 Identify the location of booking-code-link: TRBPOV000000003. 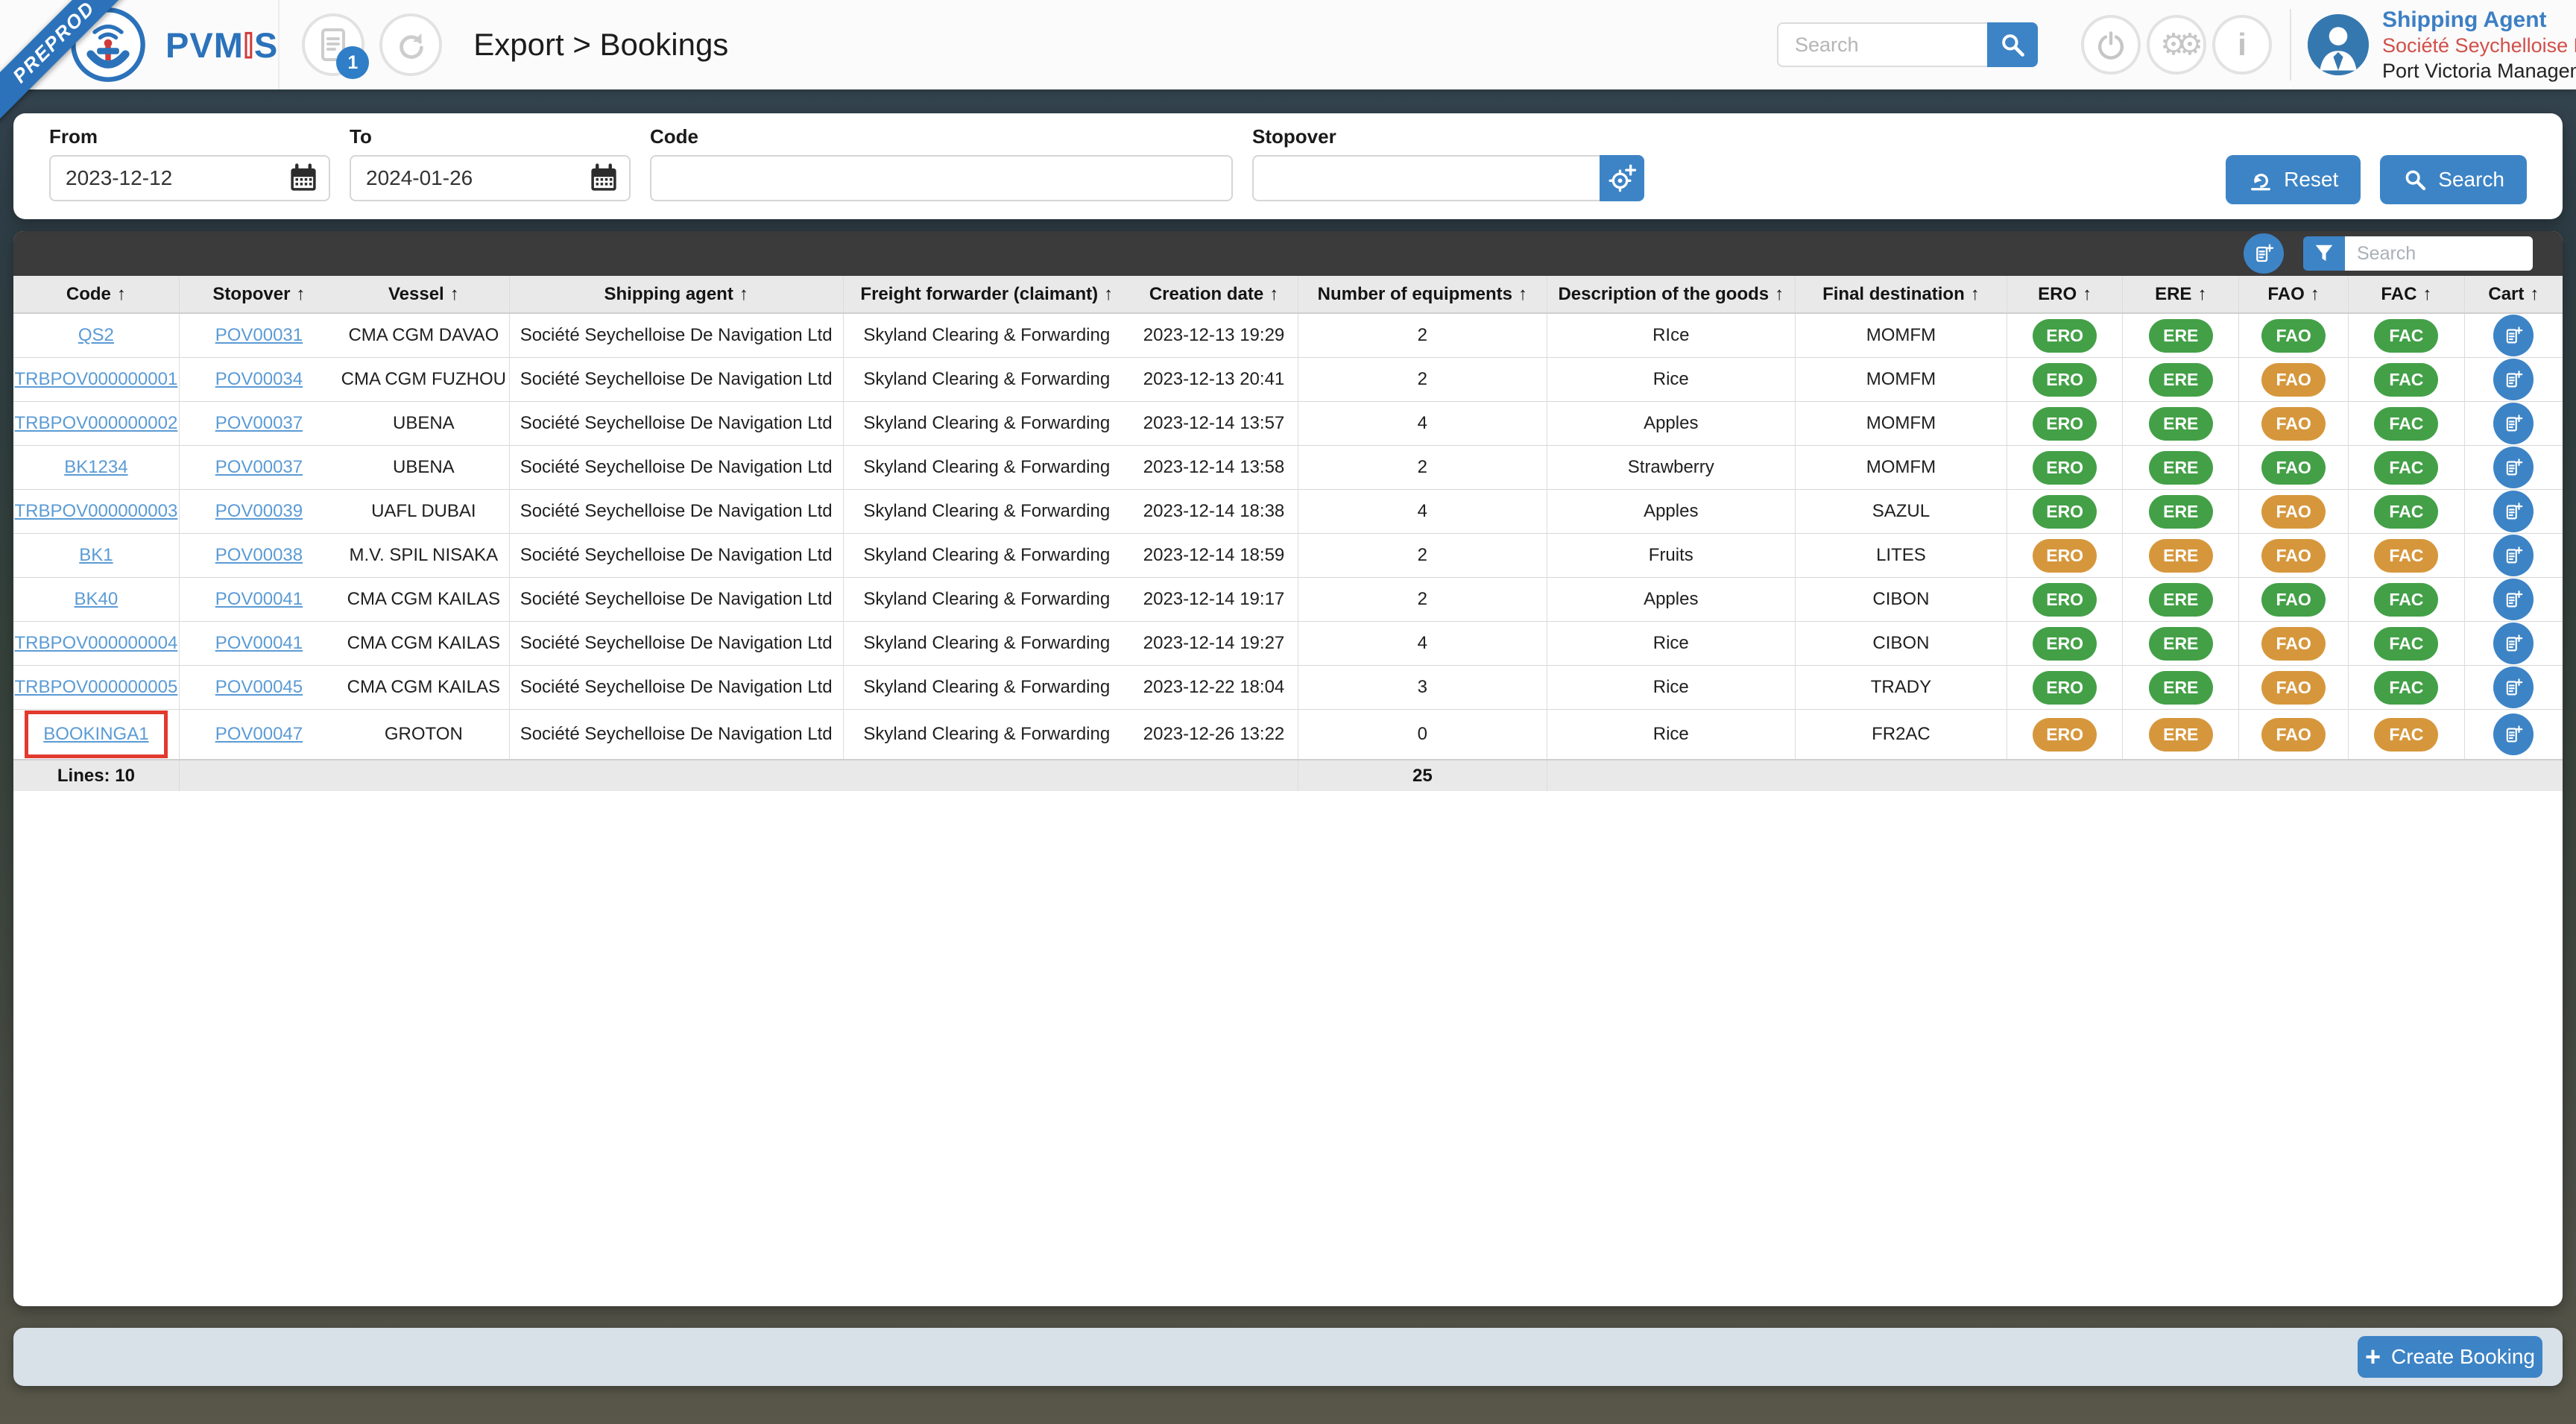
(95, 511).